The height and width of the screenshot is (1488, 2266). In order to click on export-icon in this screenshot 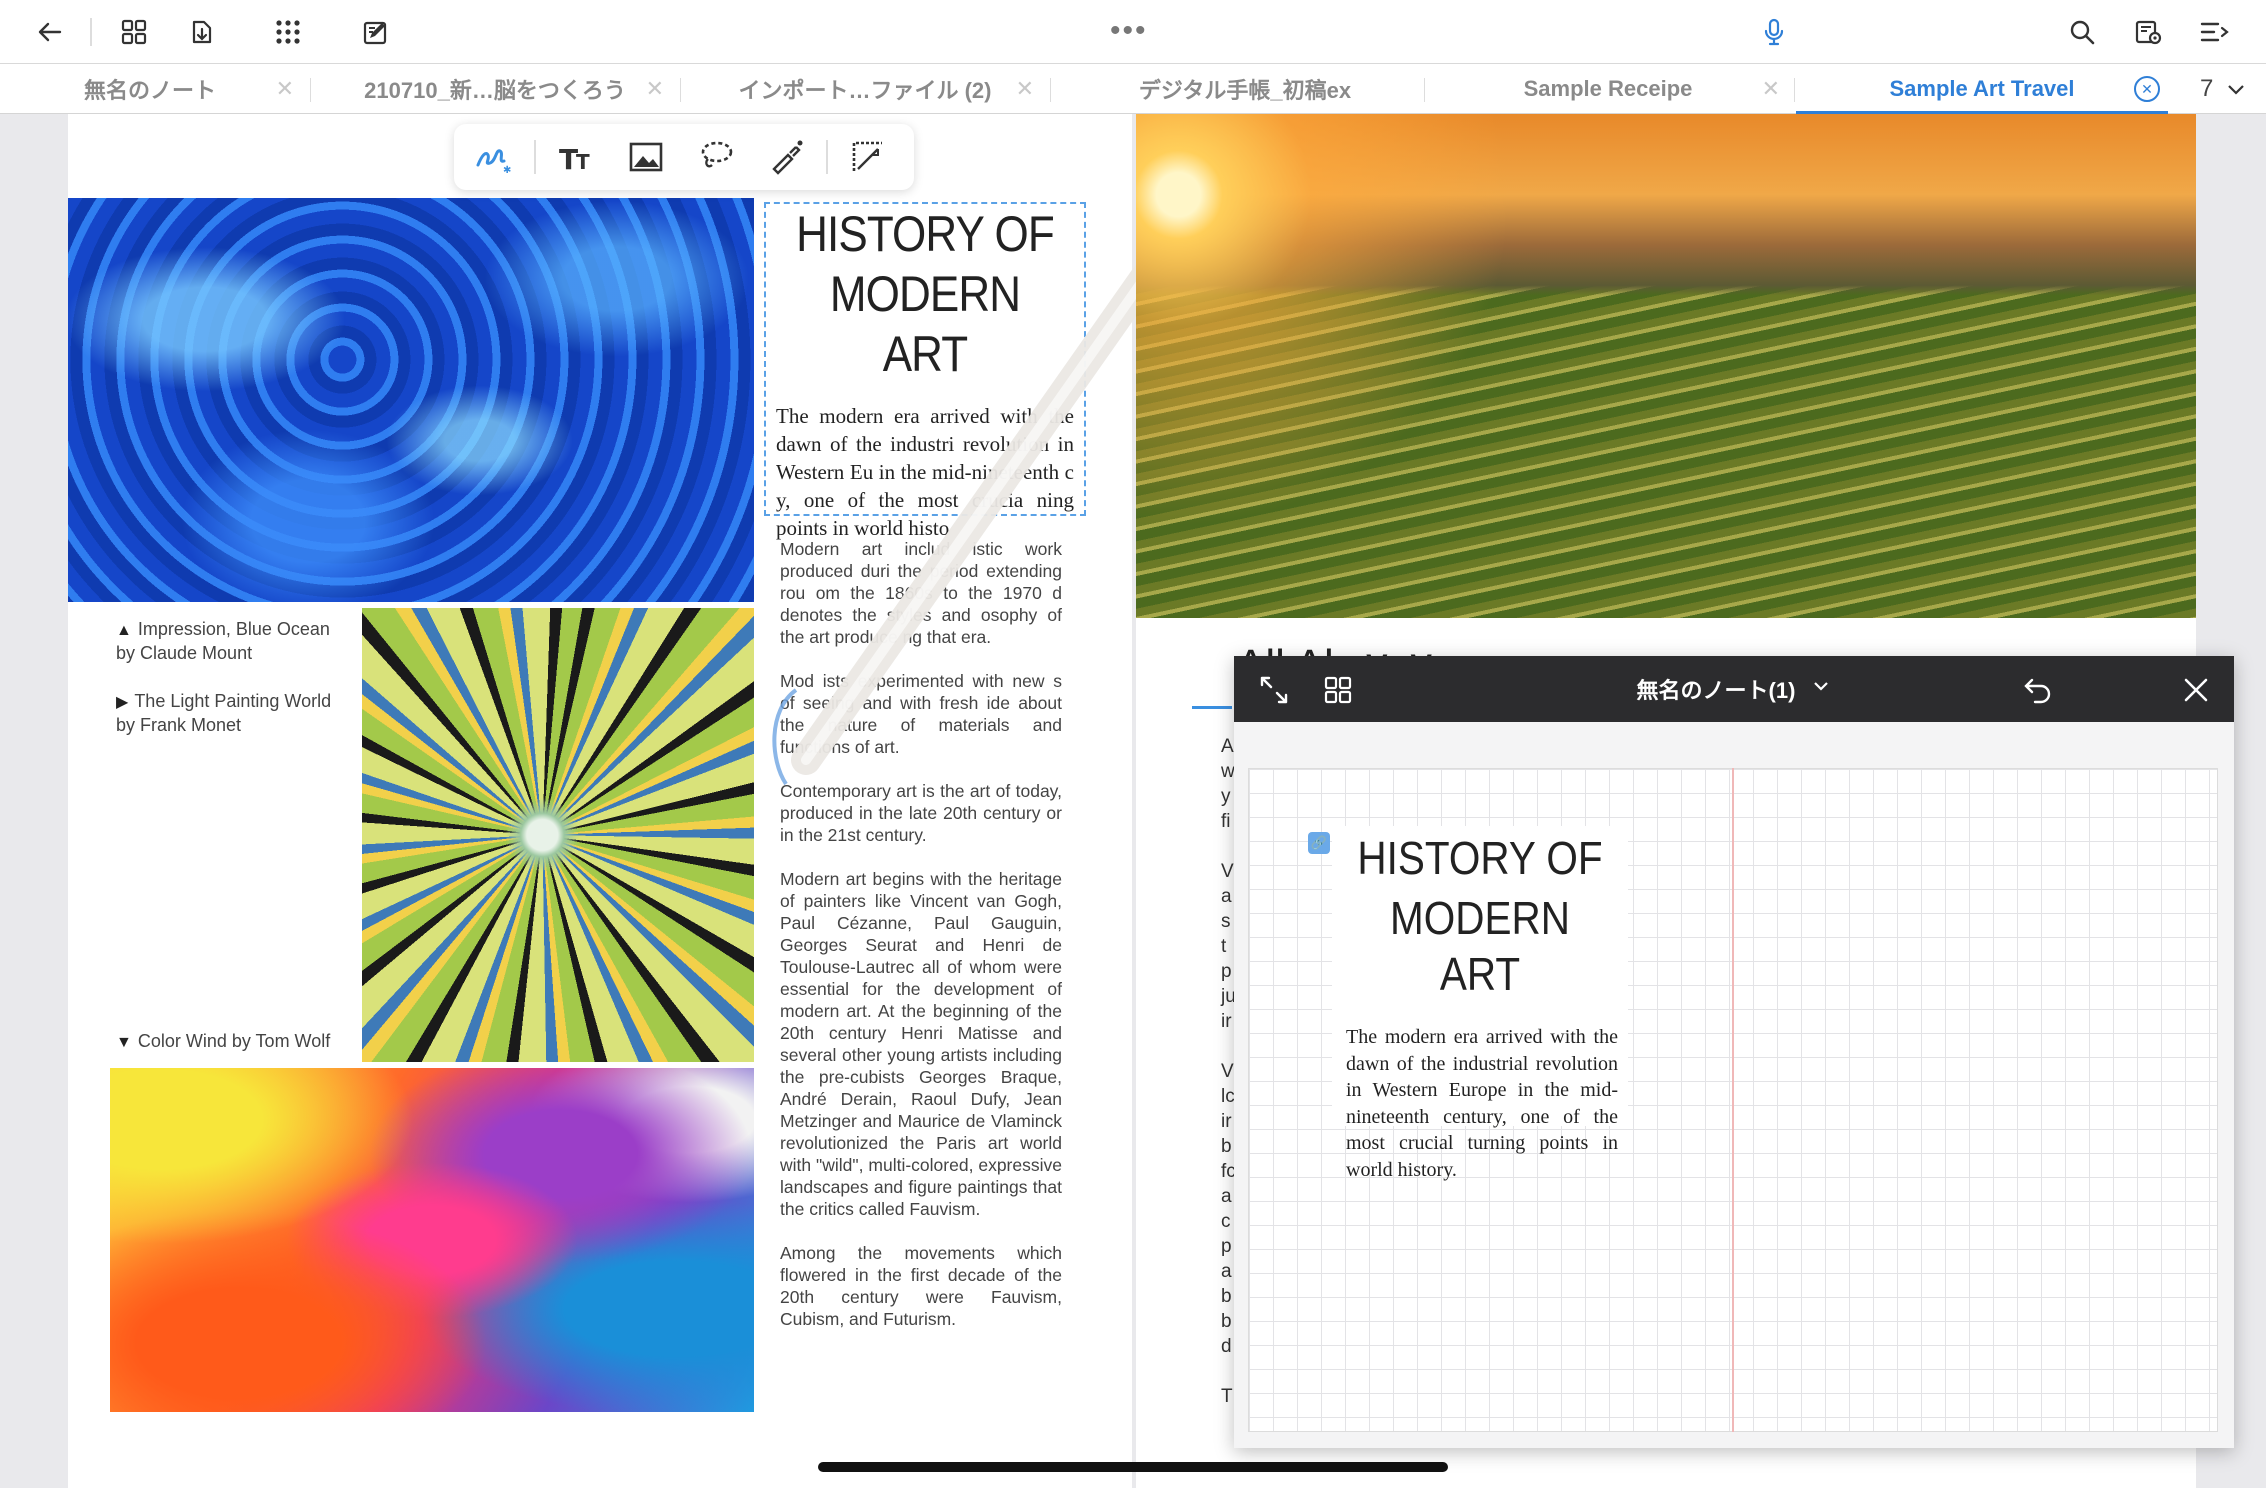, I will do `click(202, 32)`.